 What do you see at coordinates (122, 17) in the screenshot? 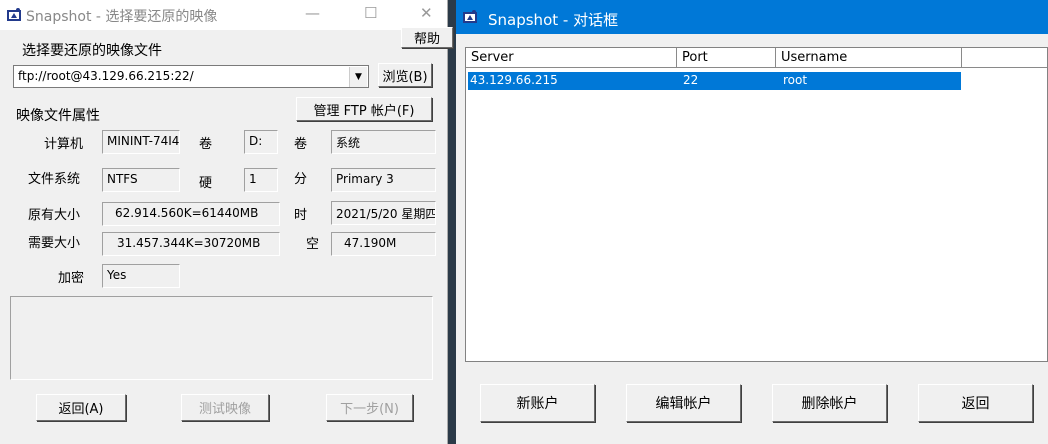
I see `left-window-title: Snapshot - 选择要还原的映像` at bounding box center [122, 17].